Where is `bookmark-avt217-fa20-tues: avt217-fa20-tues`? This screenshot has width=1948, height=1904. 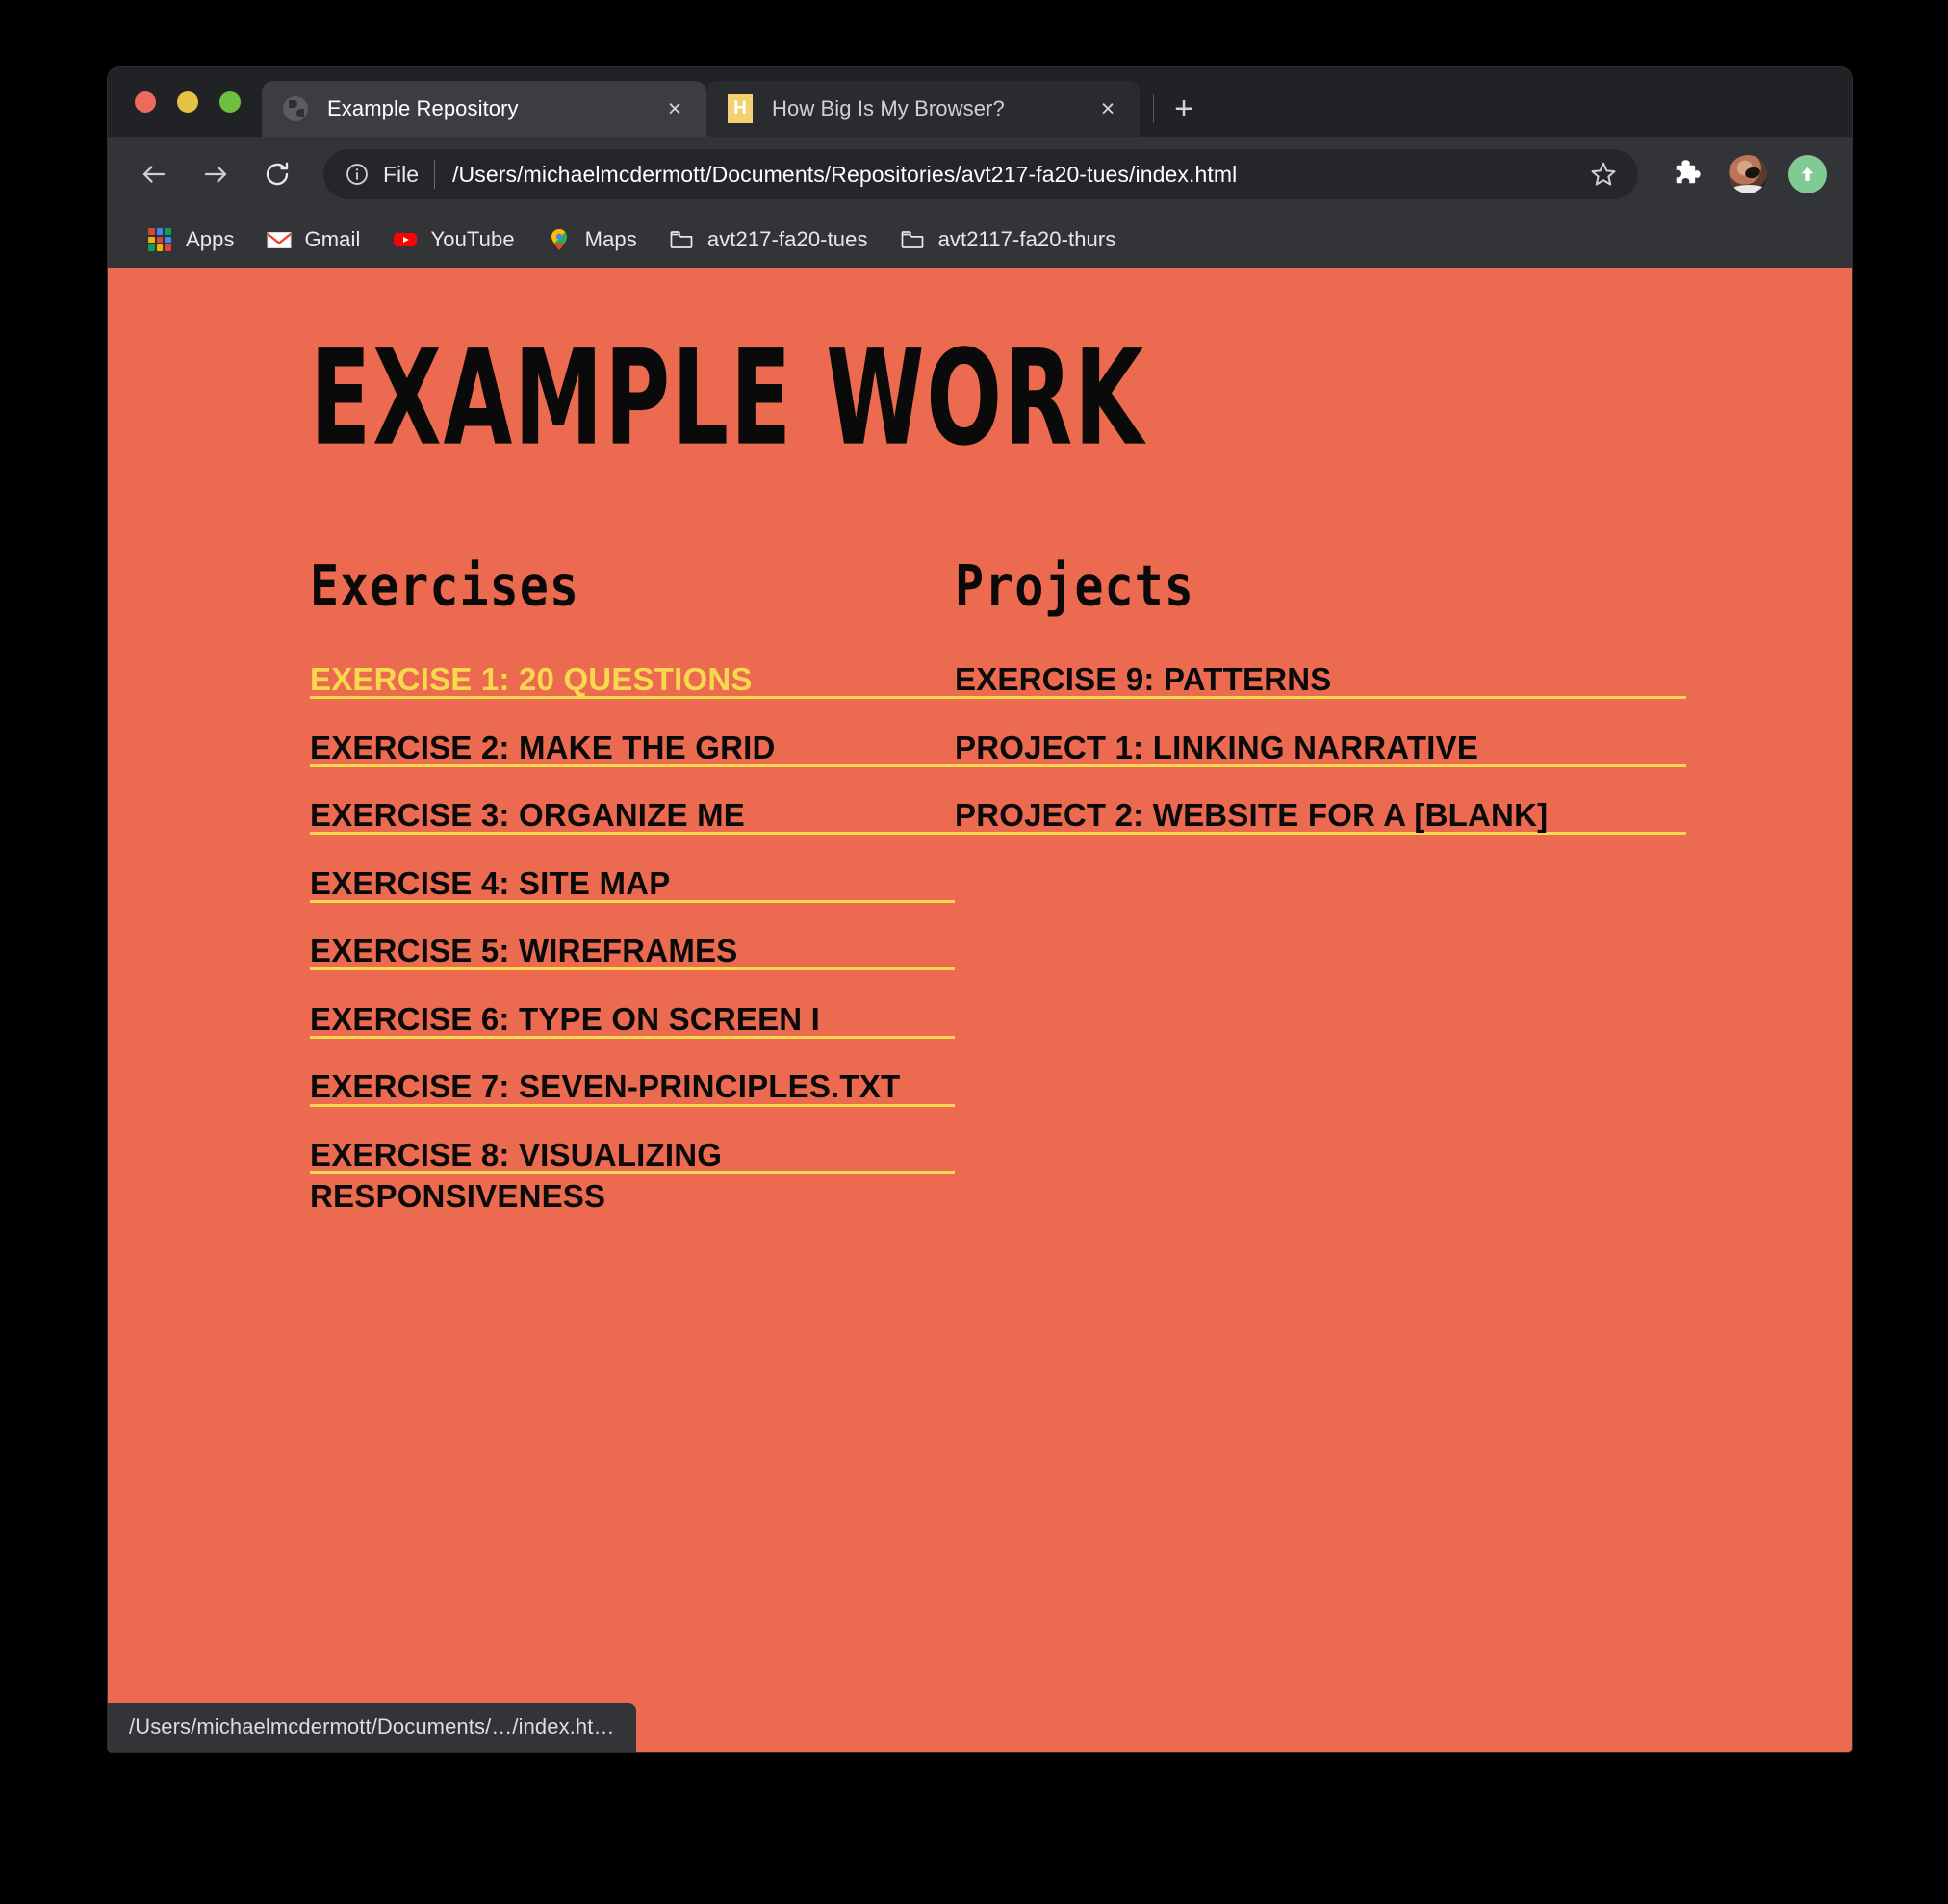
bookmark-avt217-fa20-tues: avt217-fa20-tues is located at coordinates (768, 240).